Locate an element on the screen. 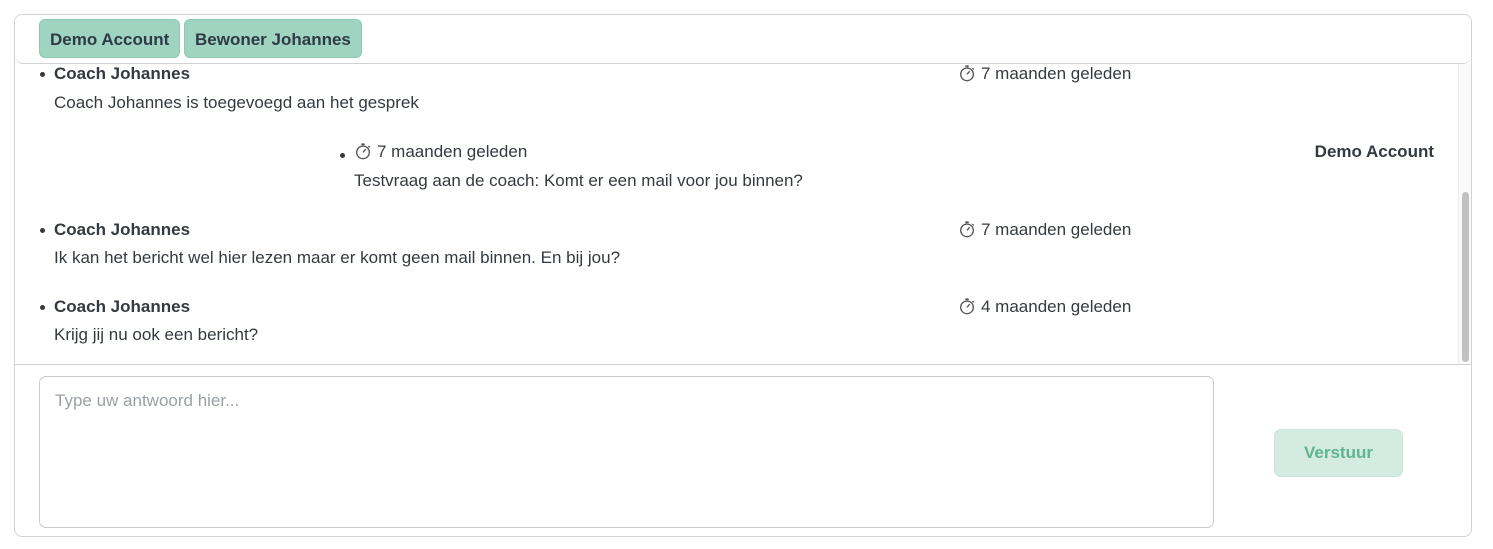  participant-bewoner-johannes: Bewoner Johannes is located at coordinates (273, 38).